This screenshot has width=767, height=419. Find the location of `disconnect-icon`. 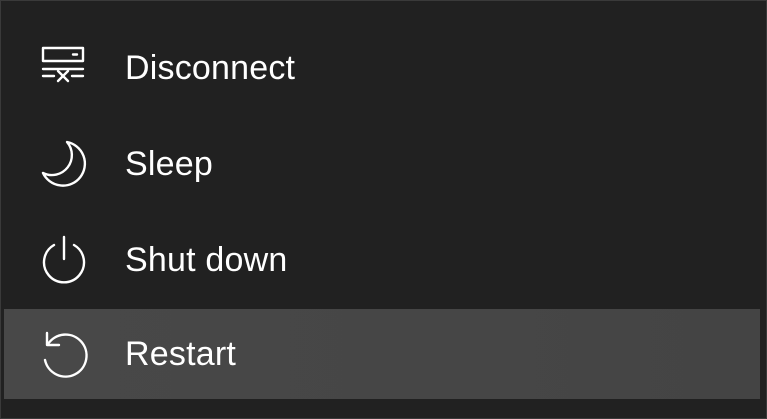

disconnect-icon is located at coordinates (64, 68).